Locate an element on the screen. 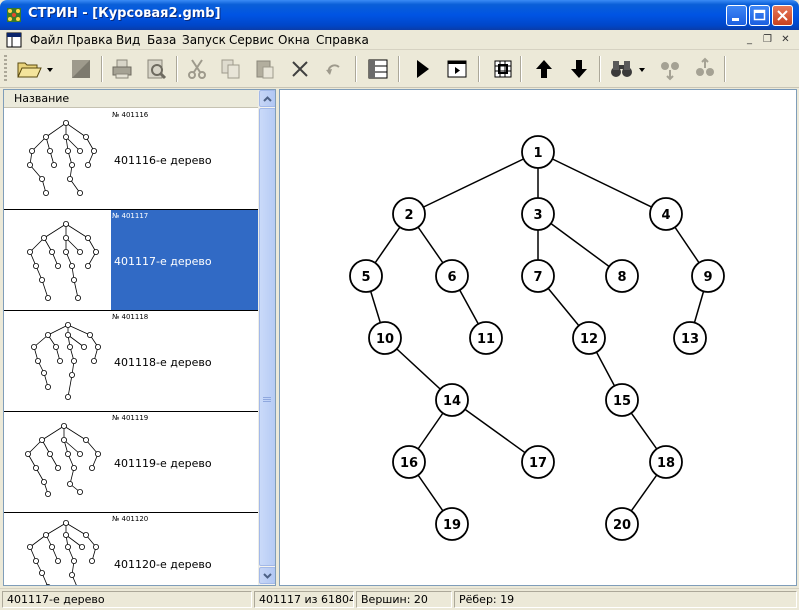 The height and width of the screenshot is (610, 799). vertical-scrollbar is located at coordinates (266, 337).